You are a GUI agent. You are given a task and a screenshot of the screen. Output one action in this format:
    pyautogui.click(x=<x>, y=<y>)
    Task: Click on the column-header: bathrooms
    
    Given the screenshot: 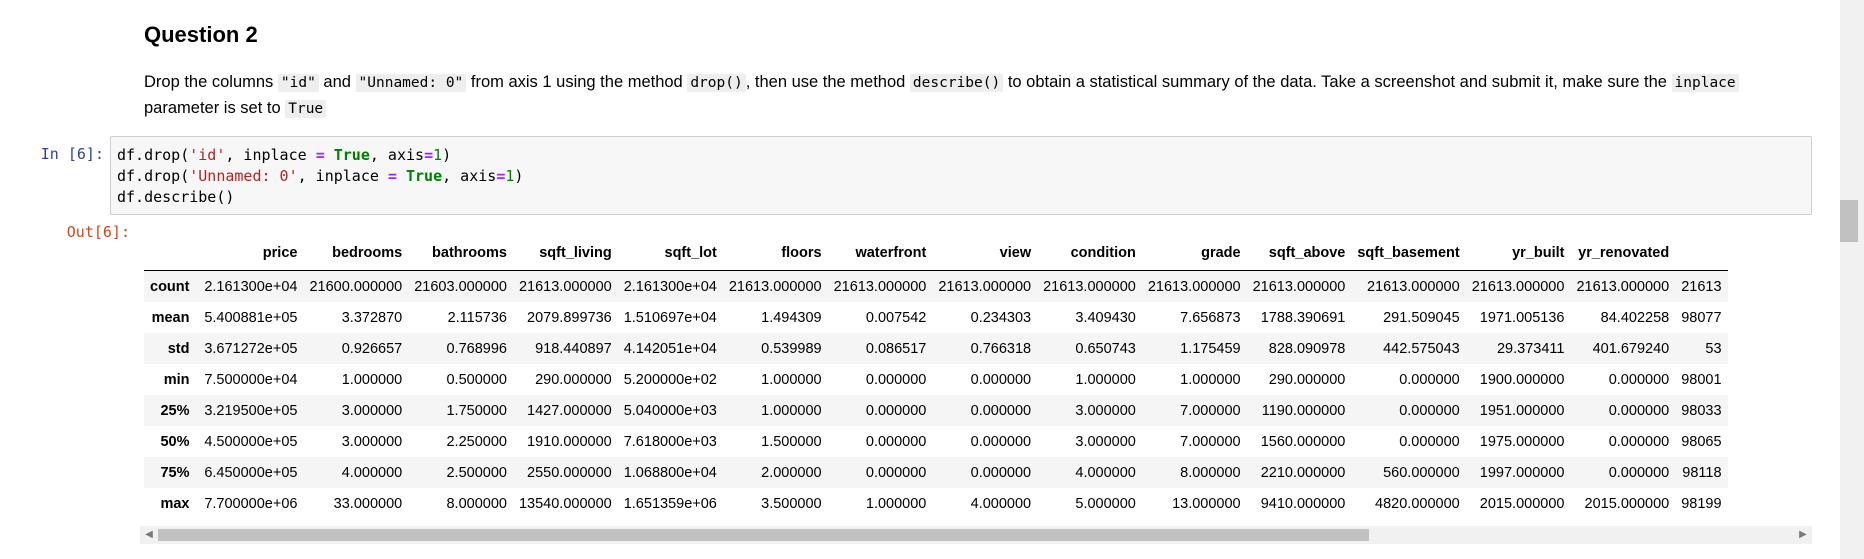 What is the action you would take?
    pyautogui.click(x=460, y=253)
    